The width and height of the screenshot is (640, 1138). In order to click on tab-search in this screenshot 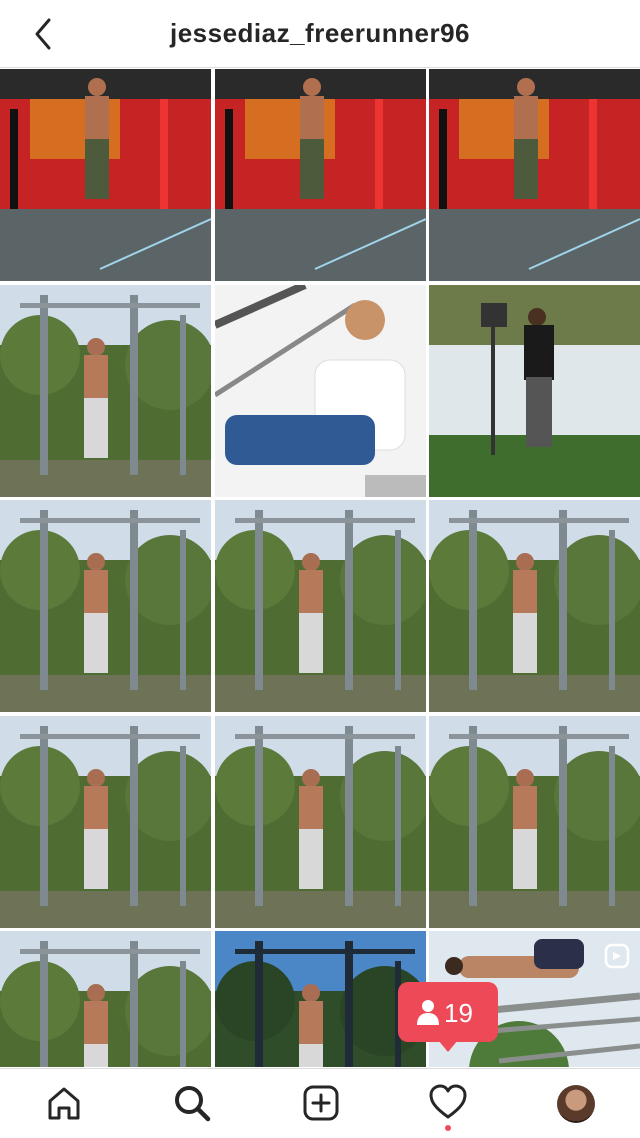, I will do `click(192, 1103)`.